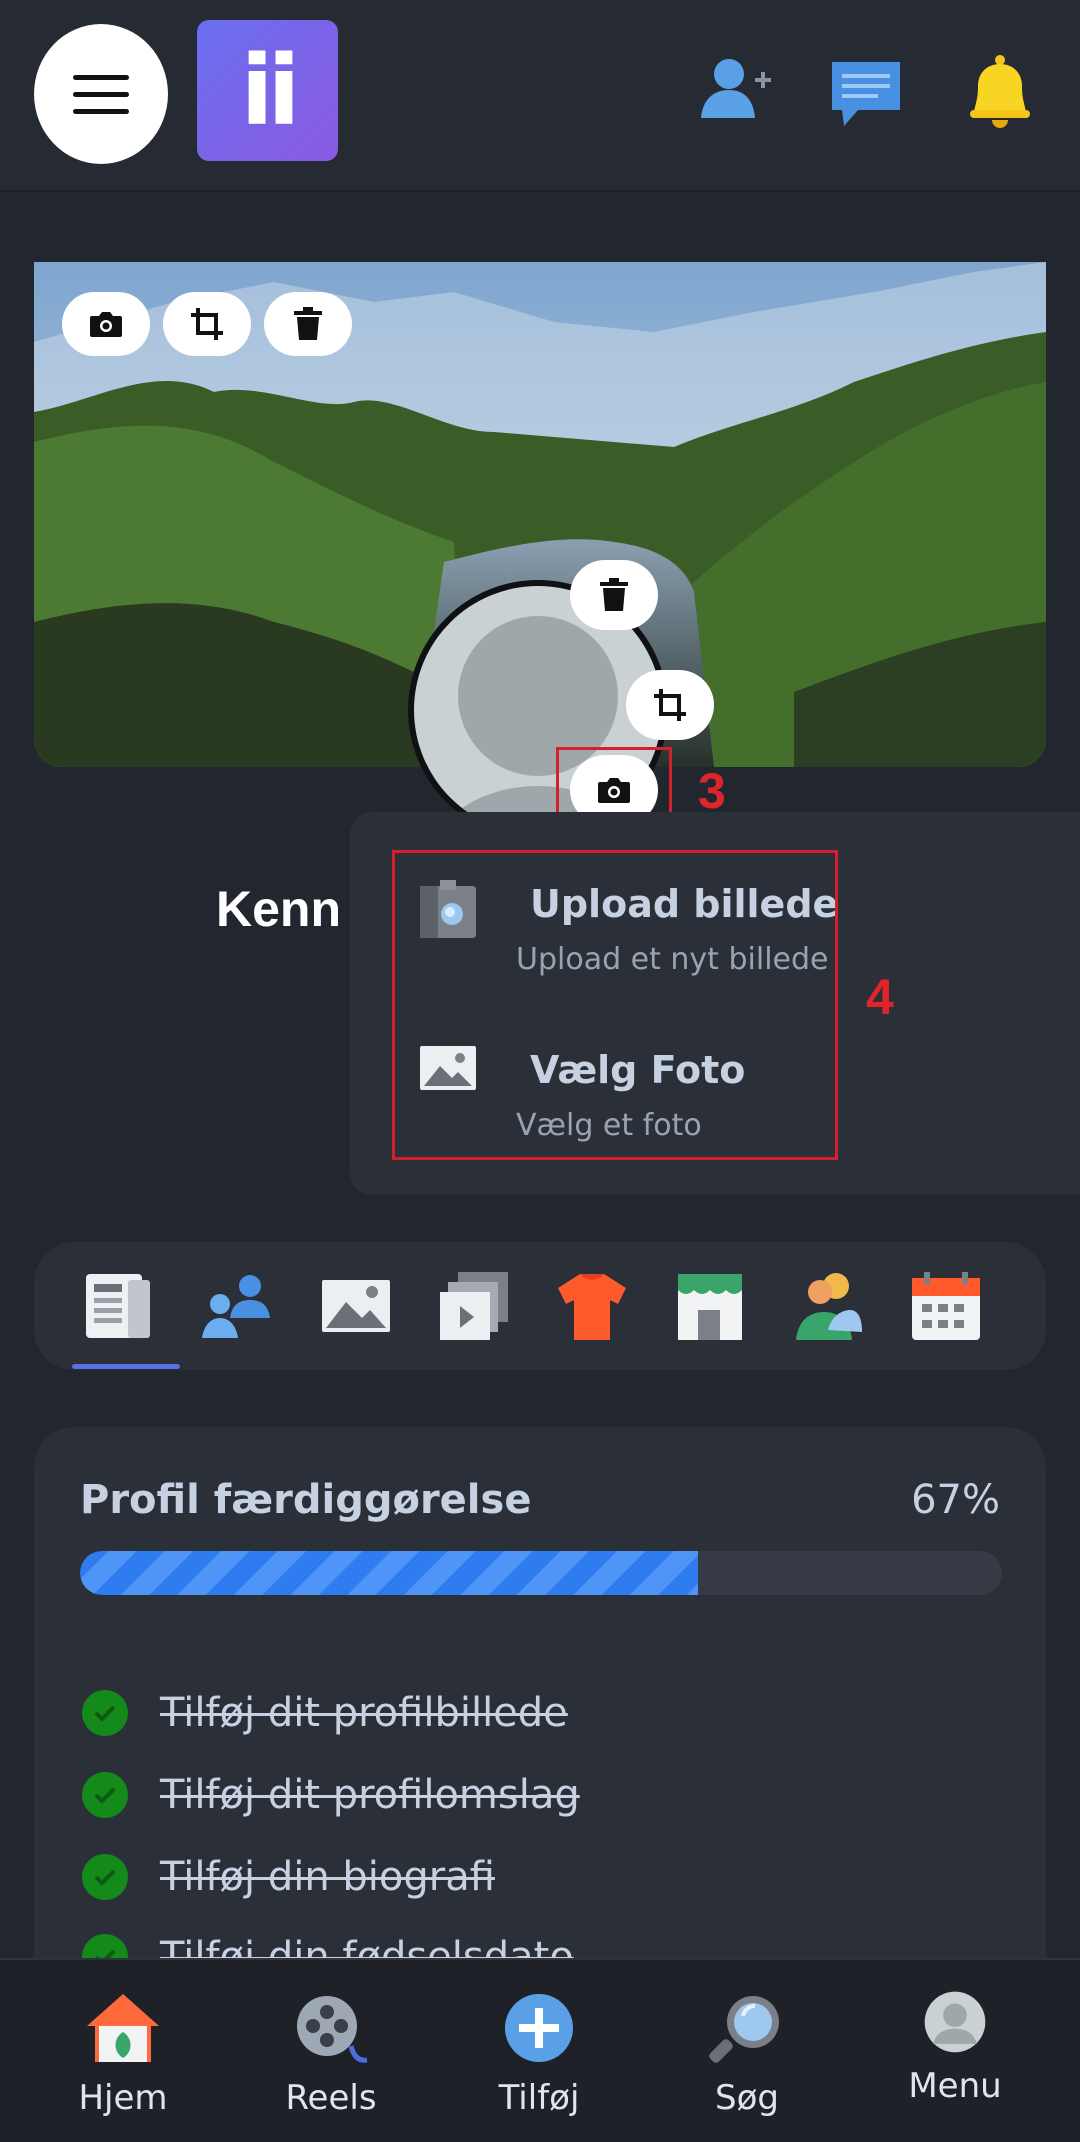 The height and width of the screenshot is (2142, 1080). I want to click on completion-progress-bar, so click(541, 1573).